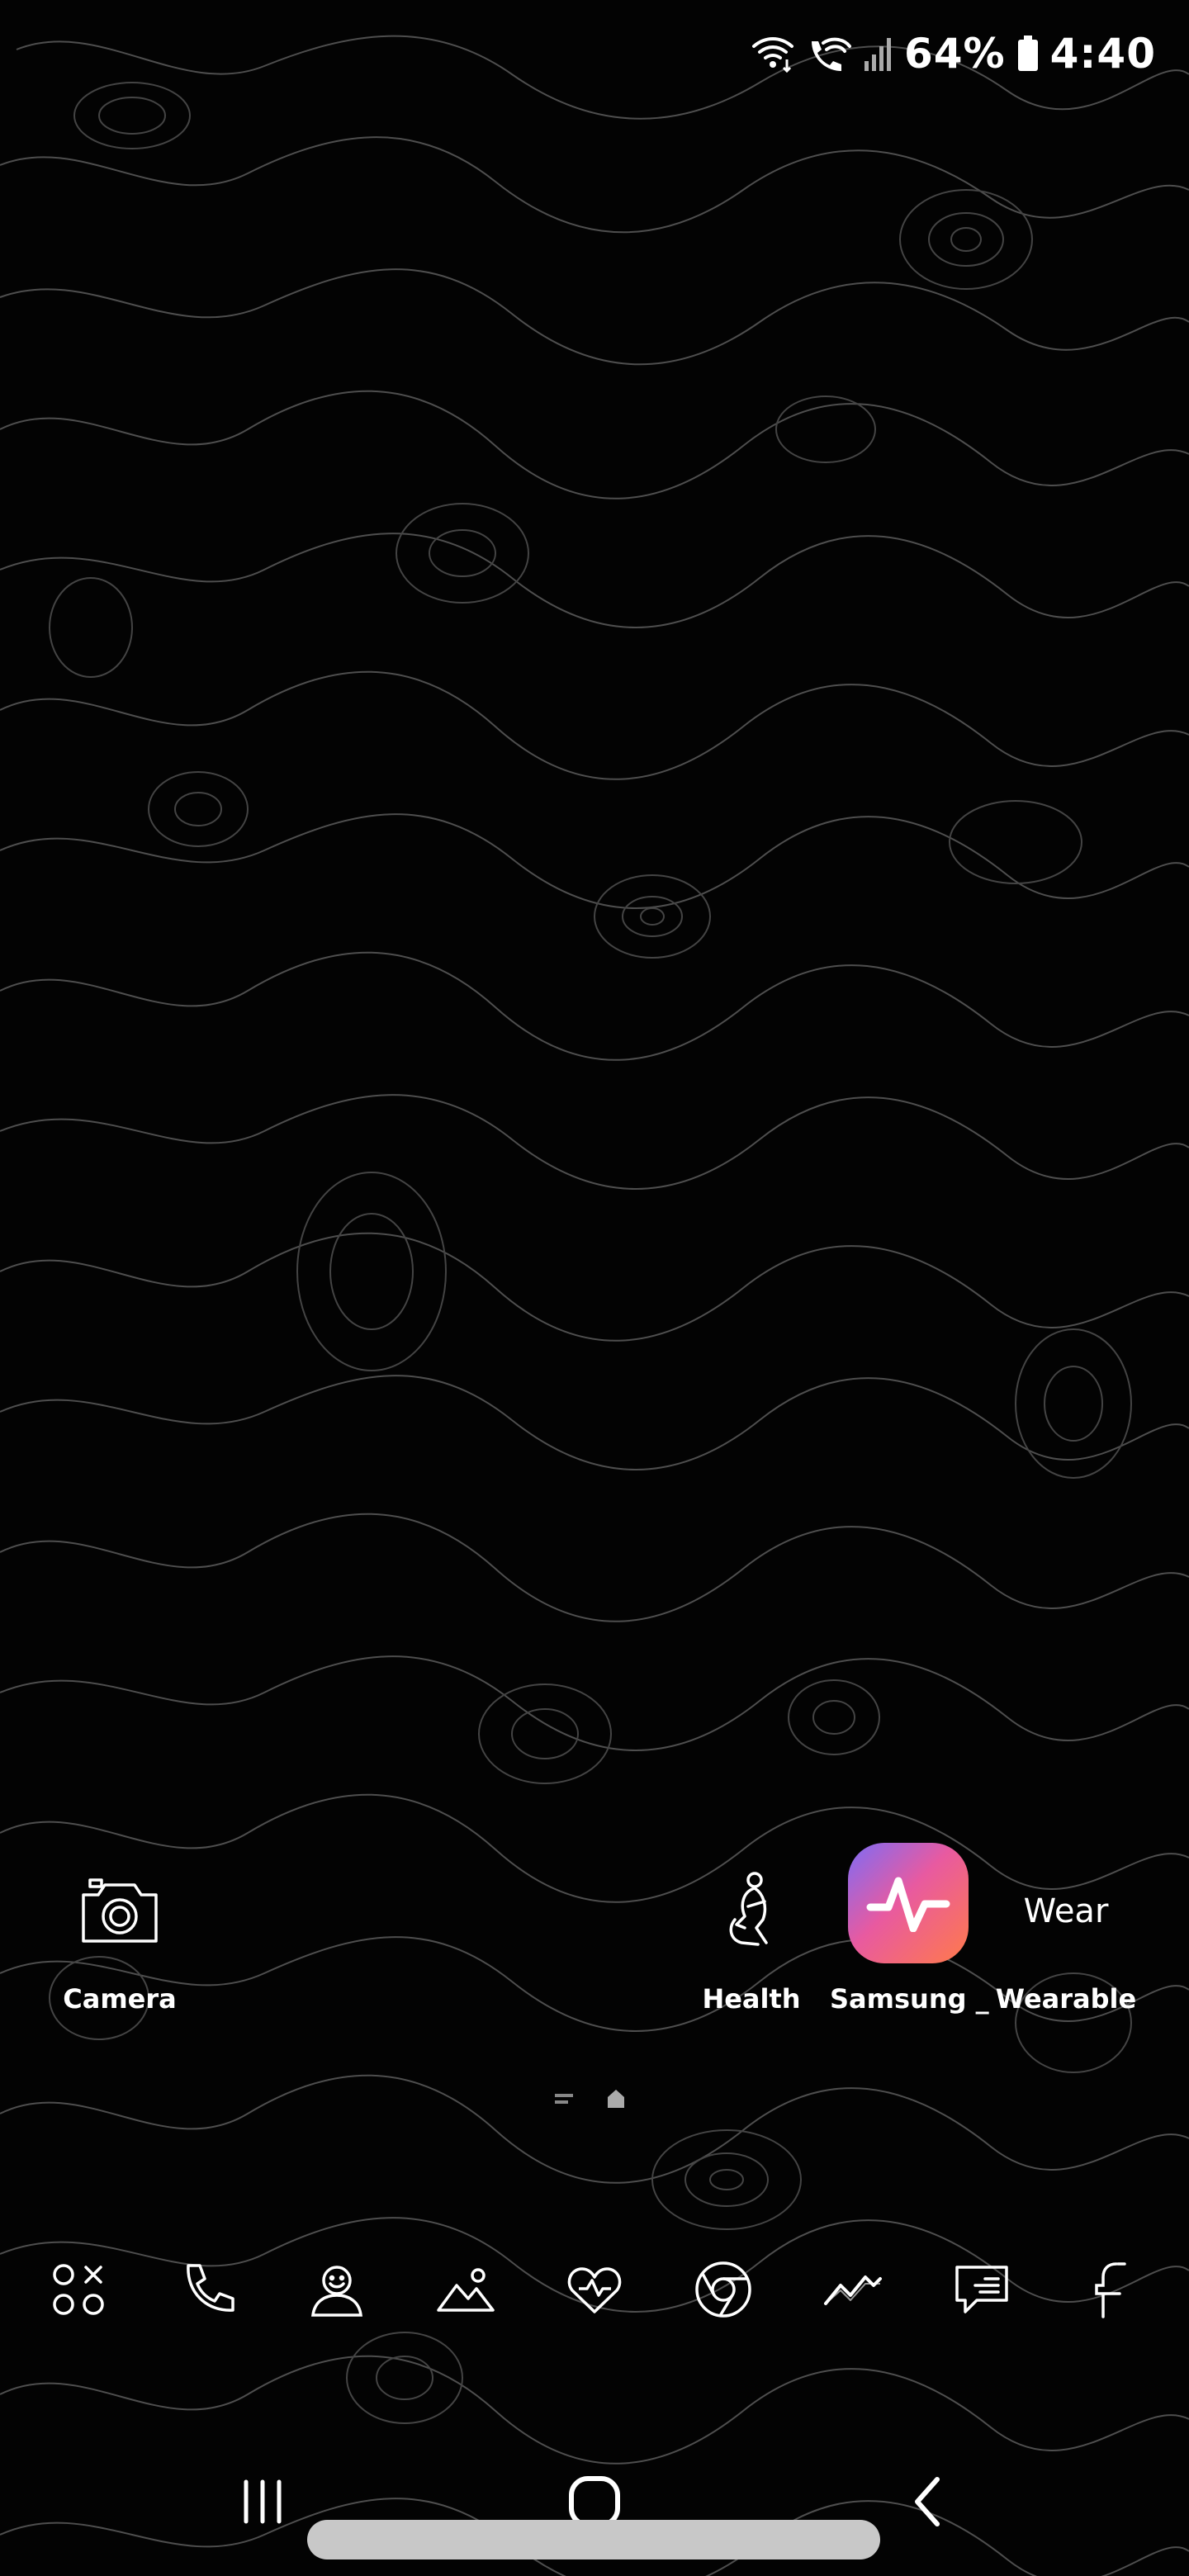  I want to click on gallery-icon, so click(466, 2290).